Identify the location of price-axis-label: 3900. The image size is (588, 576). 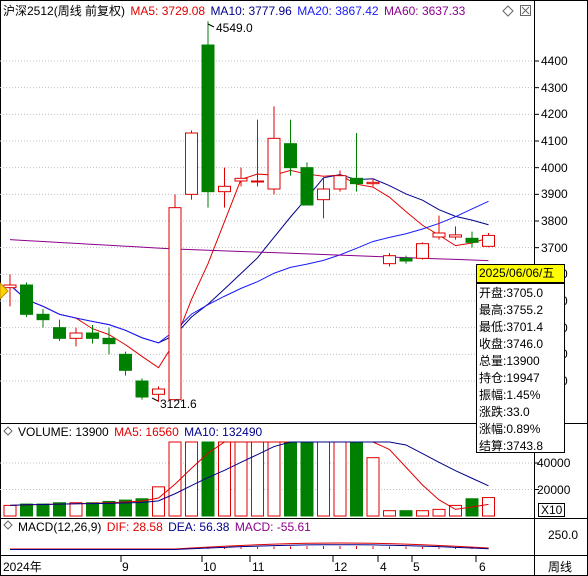
(554, 194).